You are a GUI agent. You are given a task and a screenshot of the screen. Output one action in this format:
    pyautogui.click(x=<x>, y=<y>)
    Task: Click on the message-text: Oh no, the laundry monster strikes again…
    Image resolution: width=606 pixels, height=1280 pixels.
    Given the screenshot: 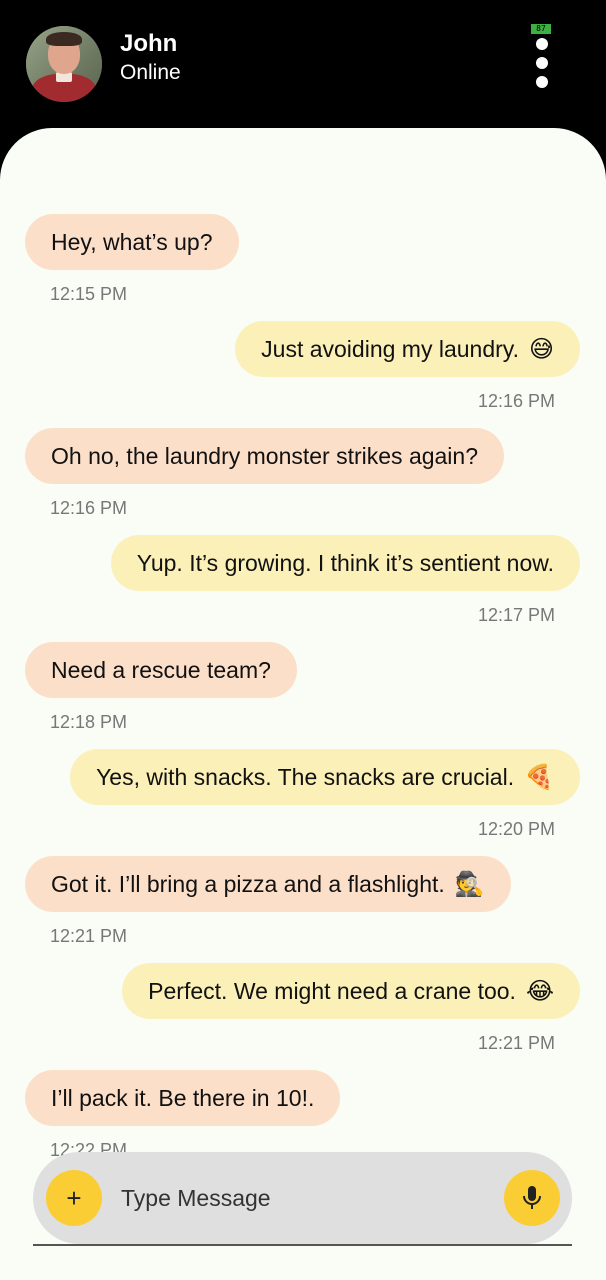 What is the action you would take?
    pyautogui.click(x=265, y=455)
    